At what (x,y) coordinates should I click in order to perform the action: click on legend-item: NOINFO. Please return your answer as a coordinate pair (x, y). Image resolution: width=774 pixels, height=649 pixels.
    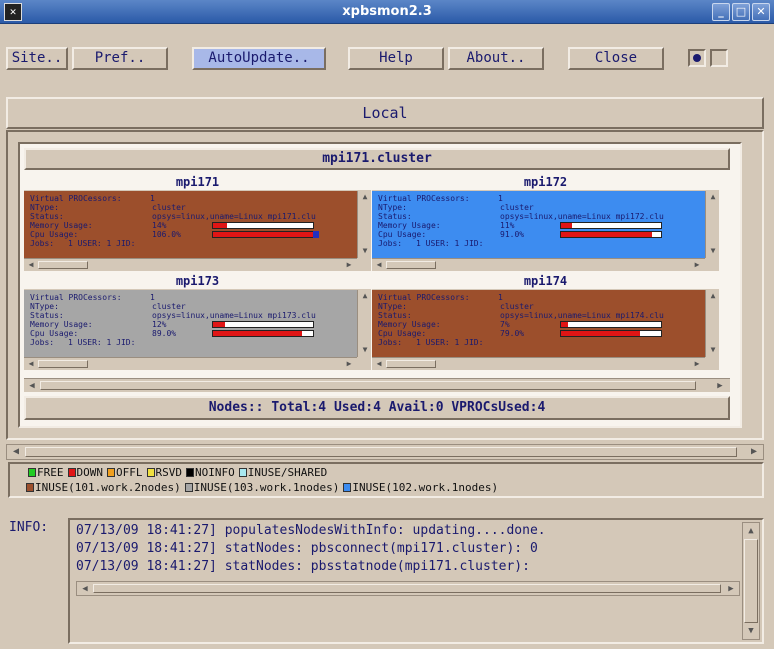
    Looking at the image, I should click on (210, 472).